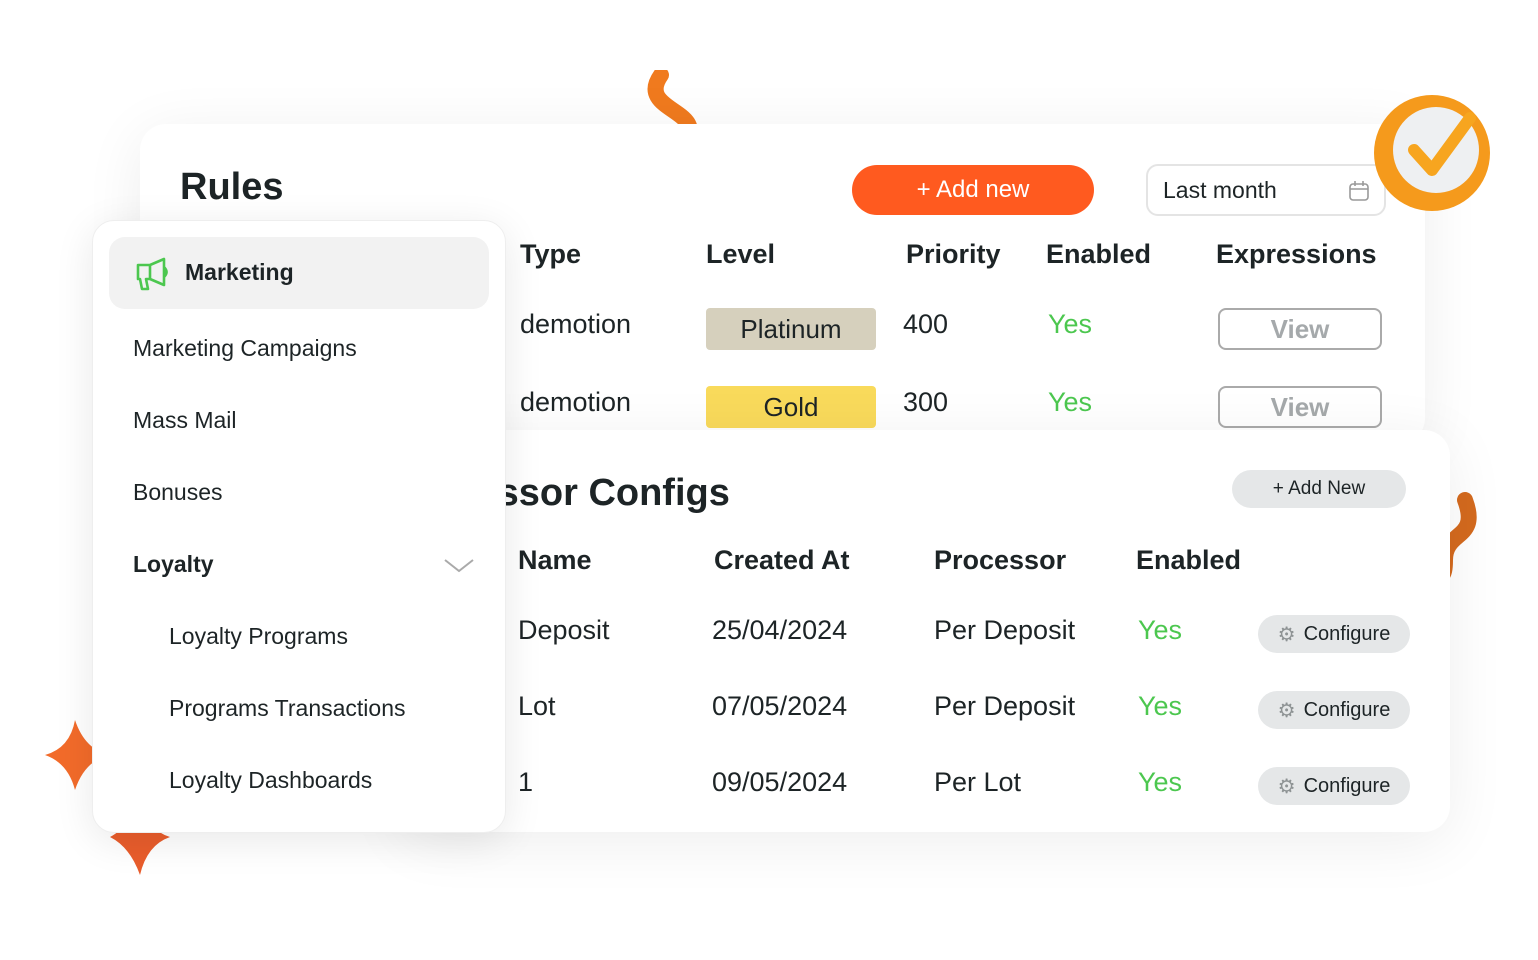  Describe the element at coordinates (780, 706) in the screenshot. I see `cell-created: 07/05/2024` at that location.